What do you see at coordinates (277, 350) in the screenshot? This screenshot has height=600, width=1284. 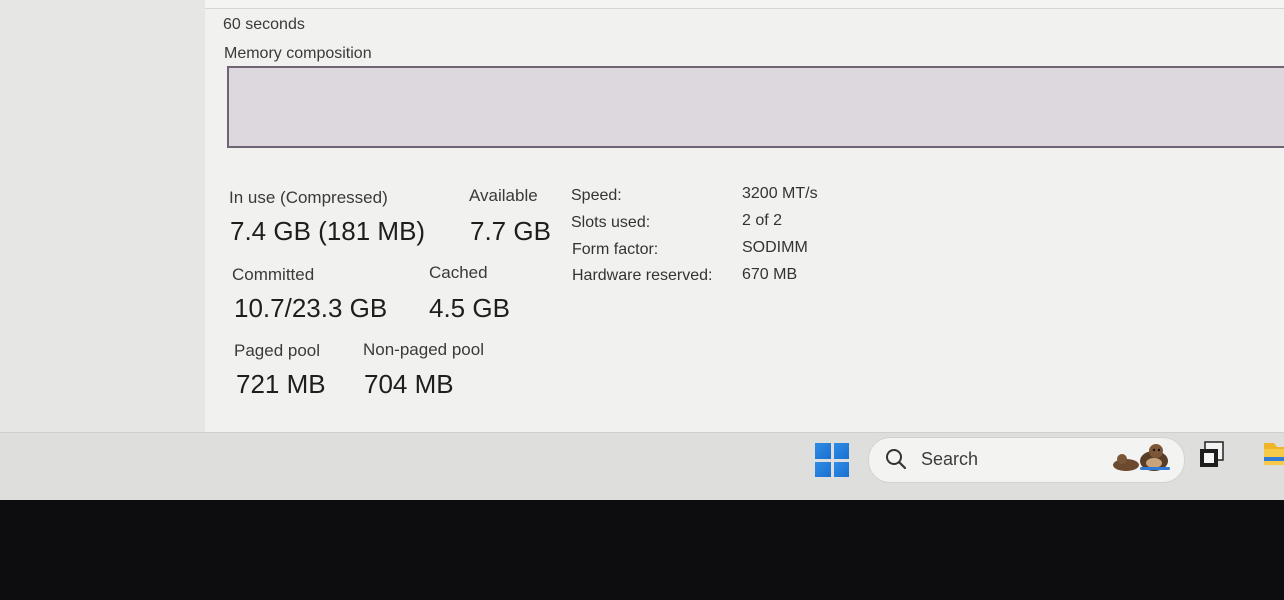 I see `paged-pool-label: Paged pool` at bounding box center [277, 350].